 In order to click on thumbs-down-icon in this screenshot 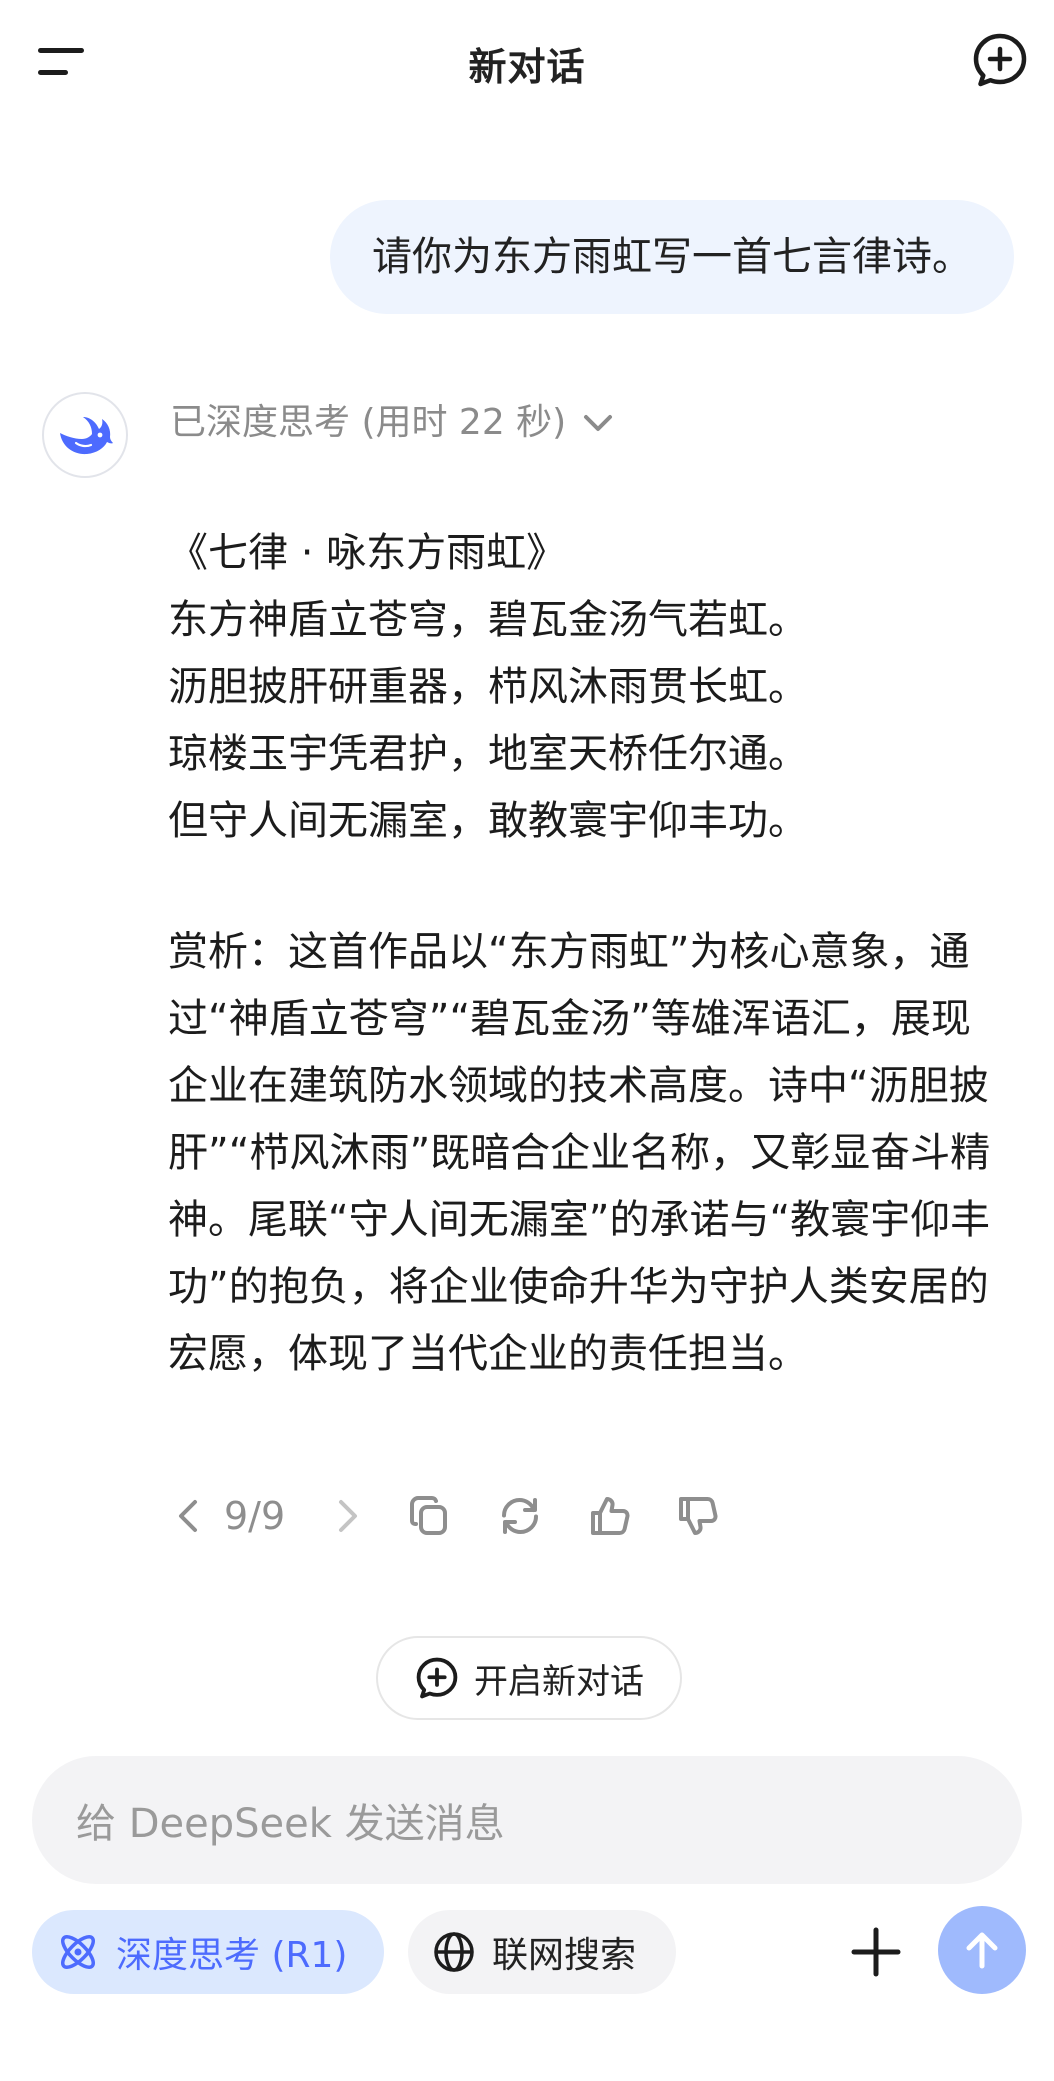, I will do `click(698, 1516)`.